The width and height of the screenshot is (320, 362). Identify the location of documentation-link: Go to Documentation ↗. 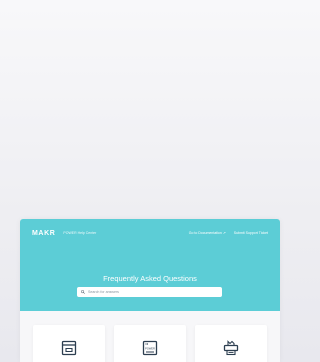
(207, 233).